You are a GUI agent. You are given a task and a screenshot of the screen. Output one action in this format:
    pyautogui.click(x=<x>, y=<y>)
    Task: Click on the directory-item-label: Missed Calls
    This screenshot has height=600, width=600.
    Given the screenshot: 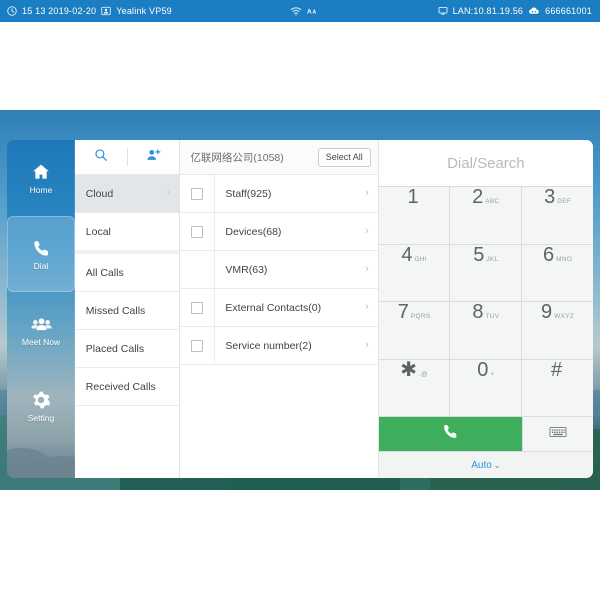 What is the action you would take?
    pyautogui.click(x=115, y=310)
    